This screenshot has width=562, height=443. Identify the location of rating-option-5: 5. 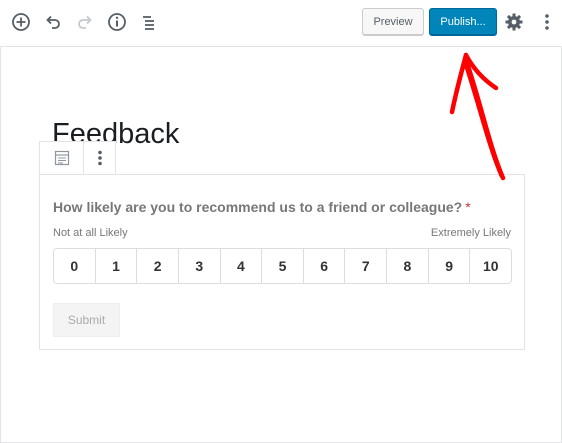
(283, 266).